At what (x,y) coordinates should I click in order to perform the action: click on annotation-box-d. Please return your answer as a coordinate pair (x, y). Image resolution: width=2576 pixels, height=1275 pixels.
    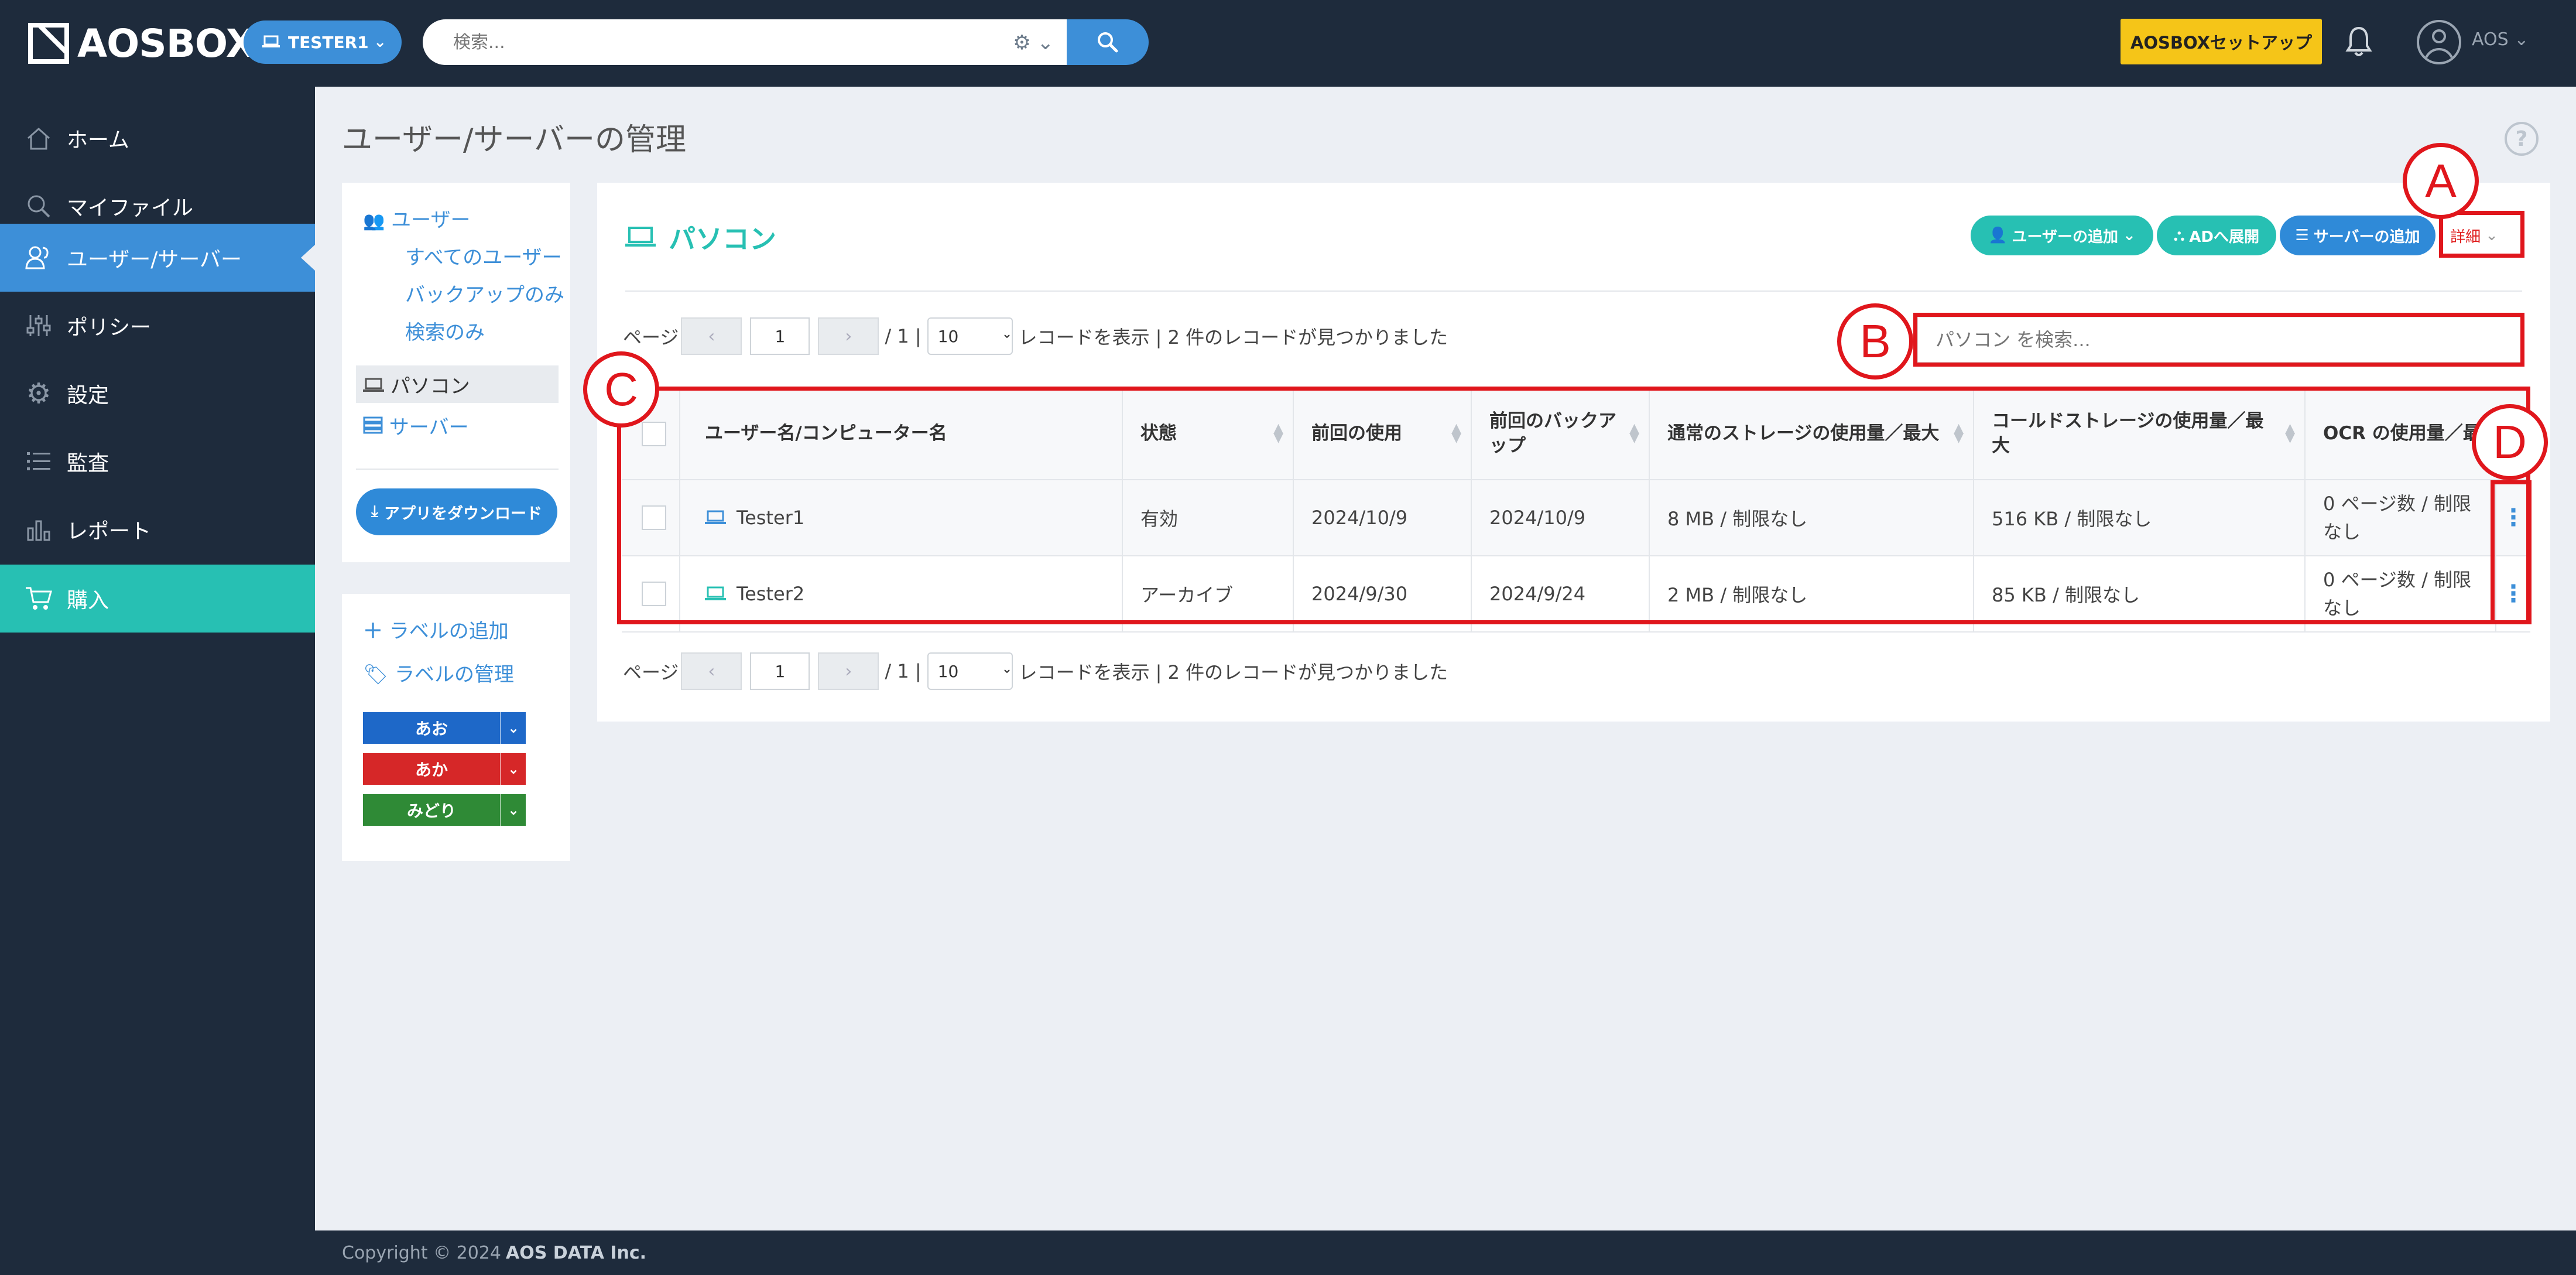
    Looking at the image, I should click on (2511, 552).